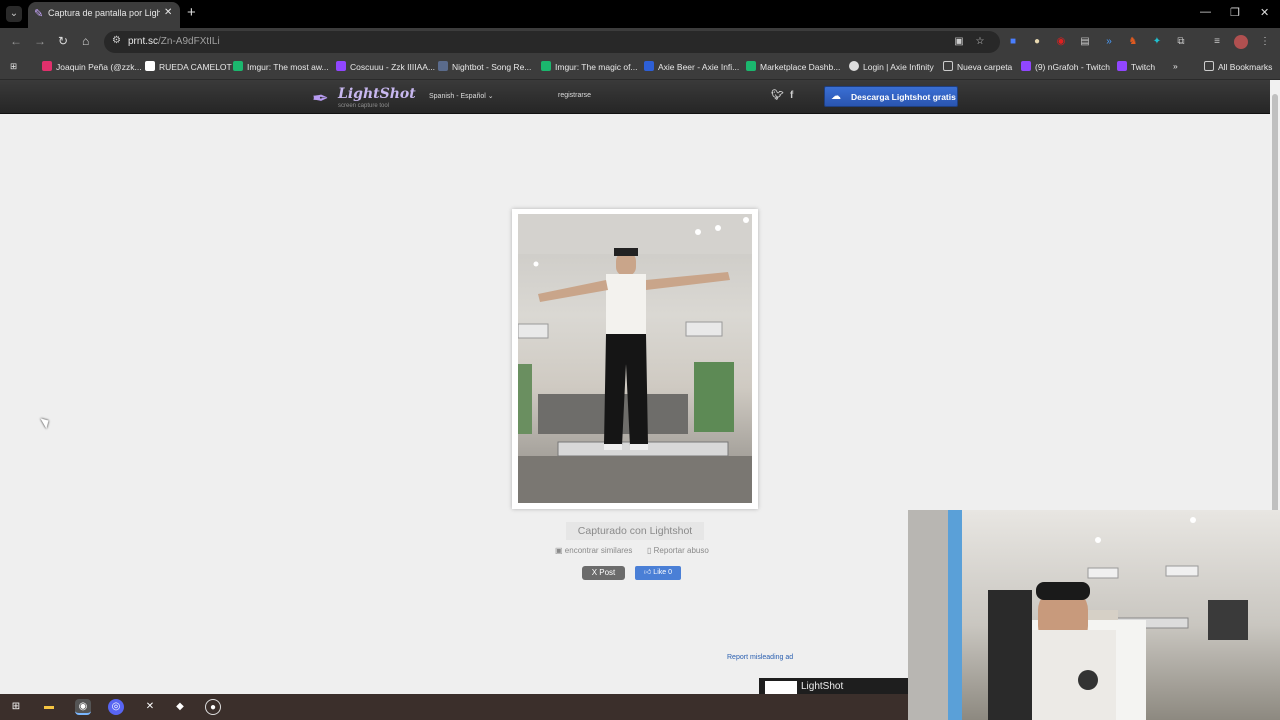 This screenshot has width=1280, height=720. What do you see at coordinates (574, 95) in the screenshot?
I see `register-link: registrarse` at bounding box center [574, 95].